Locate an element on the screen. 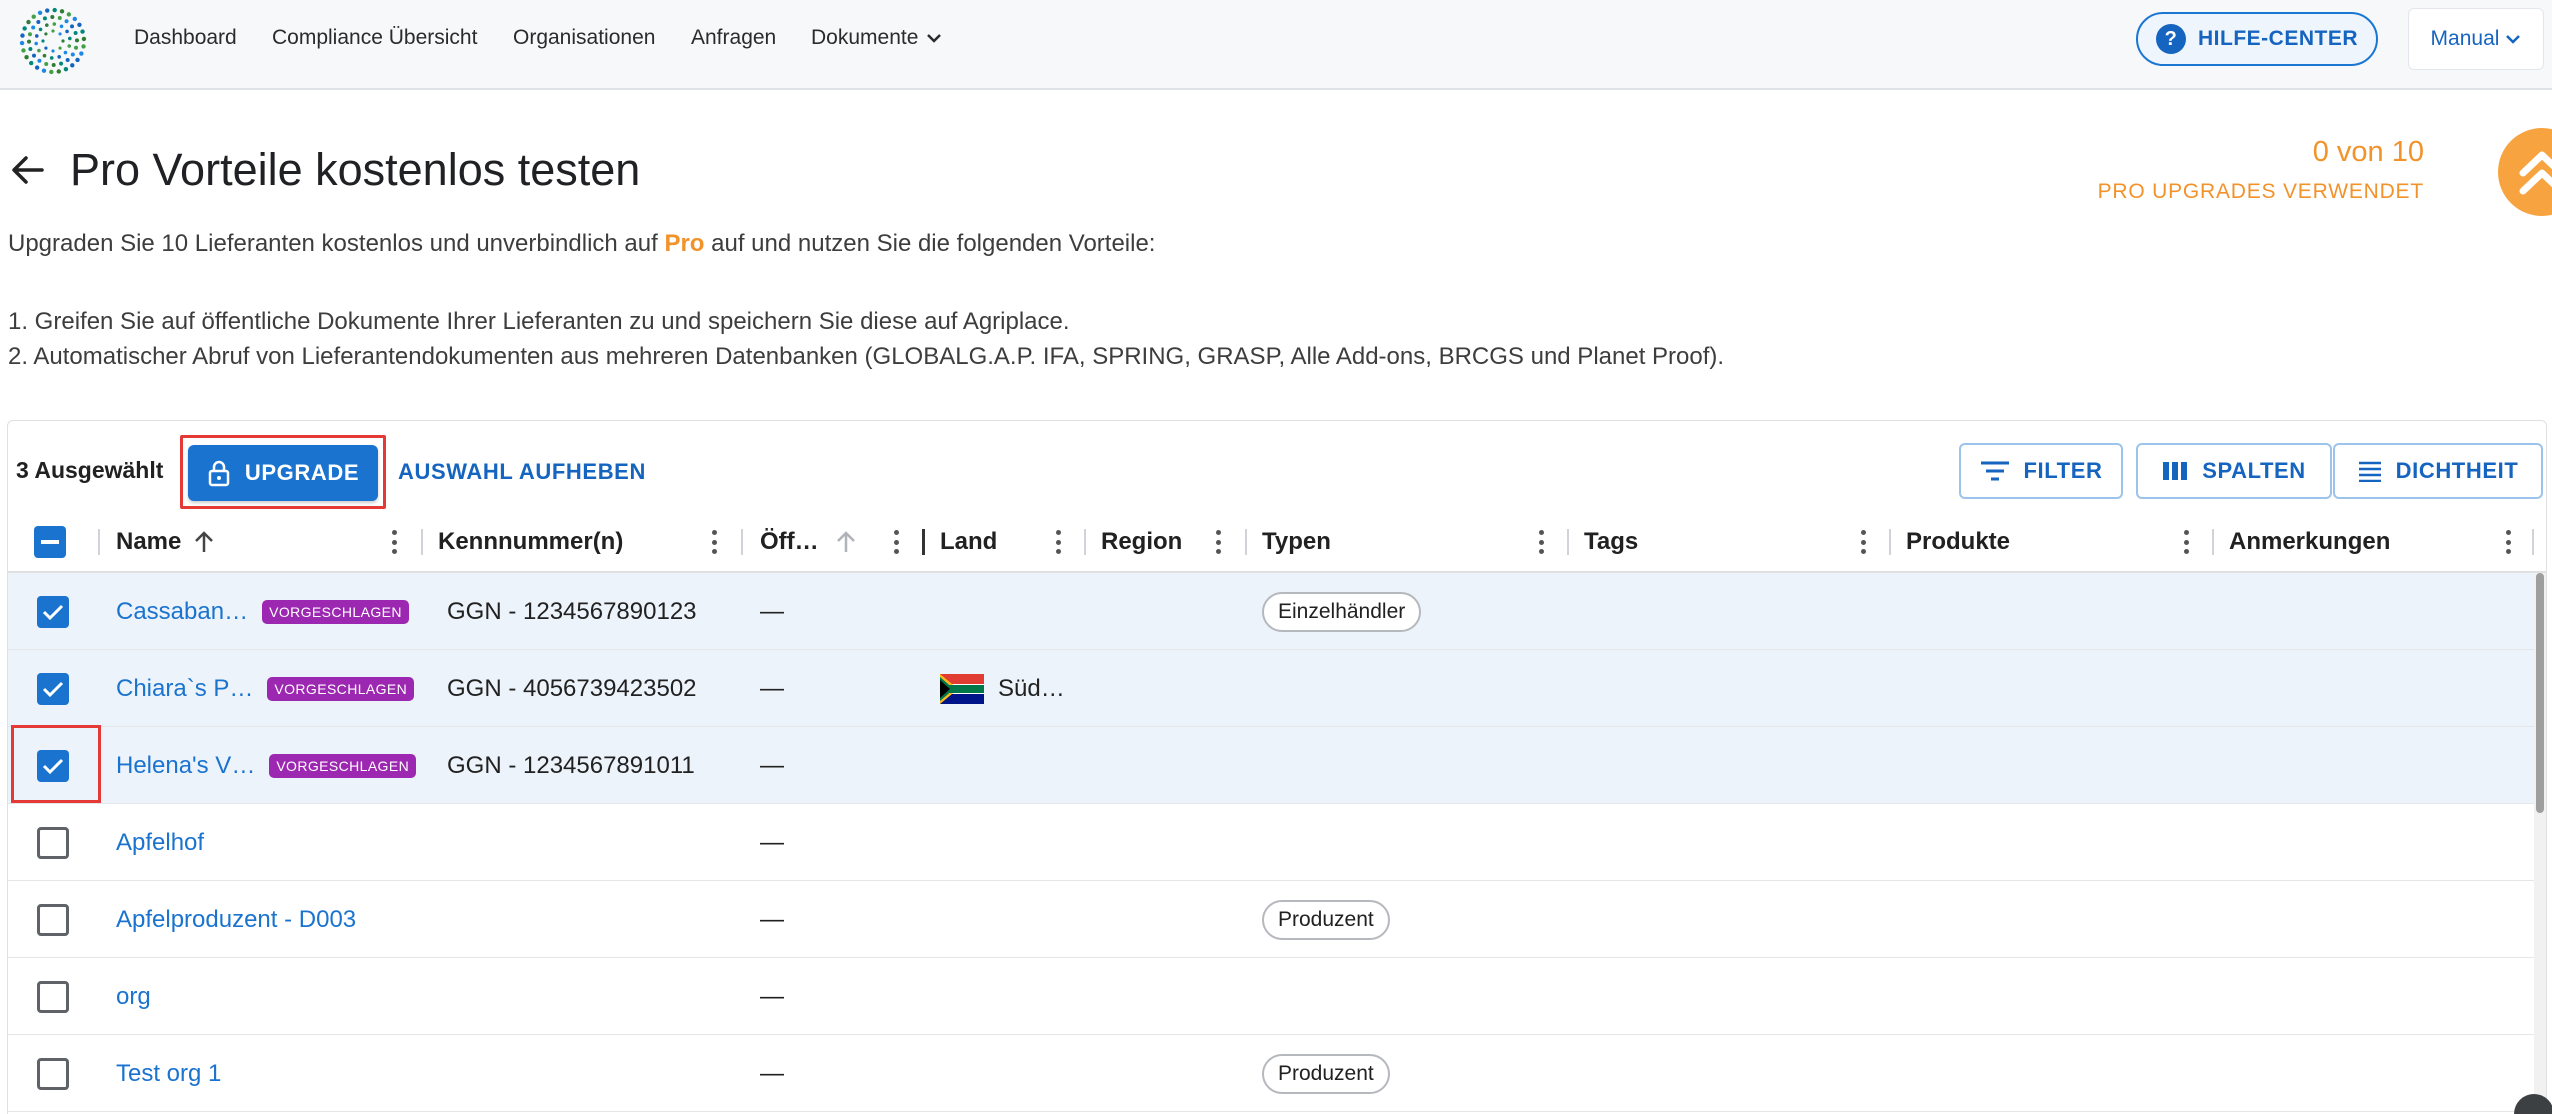 This screenshot has height=1114, width=2552. column-resize-handle is located at coordinates (923, 542).